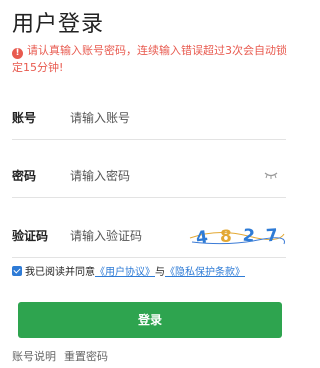 The height and width of the screenshot is (368, 320). Describe the element at coordinates (249, 236) in the screenshot. I see `captcha-digit: 2` at that location.